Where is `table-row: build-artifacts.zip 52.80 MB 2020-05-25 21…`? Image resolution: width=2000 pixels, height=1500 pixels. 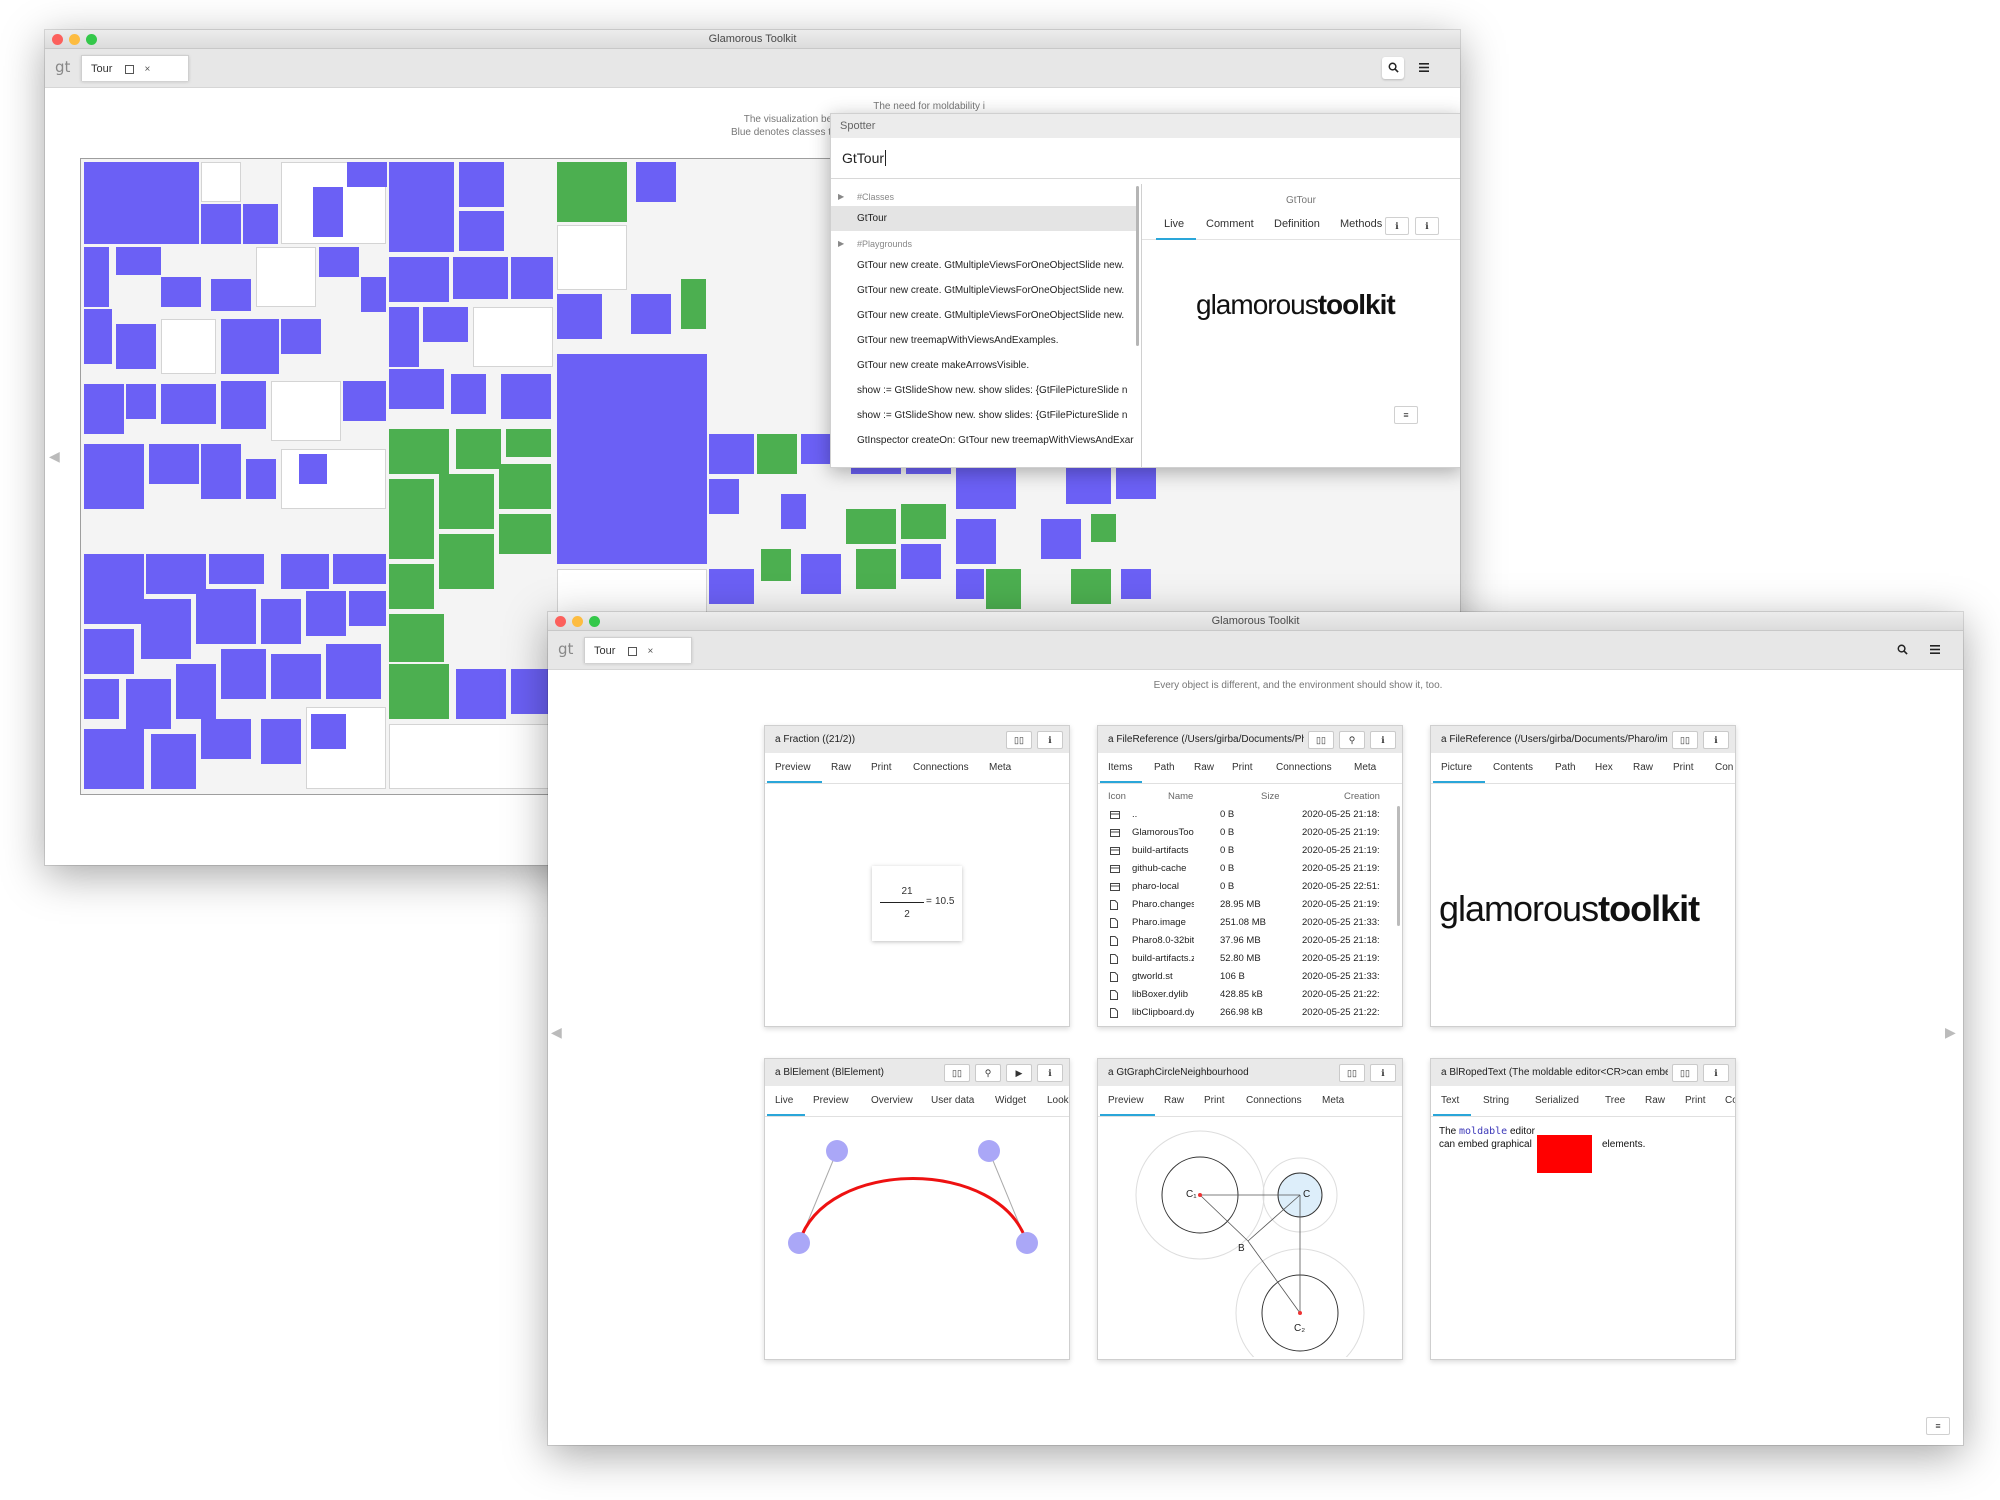 table-row: build-artifacts.zip 52.80 MB 2020-05-25 21… is located at coordinates (1251, 959).